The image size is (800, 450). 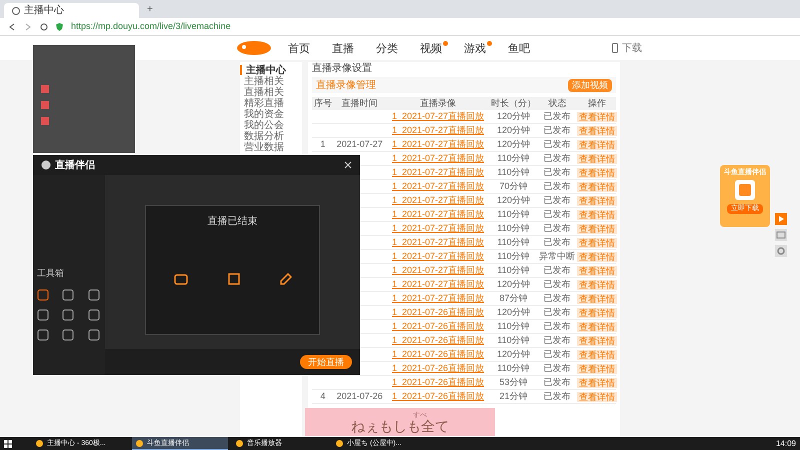 What do you see at coordinates (271, 92) in the screenshot?
I see `sidebar-item: 直播相关` at bounding box center [271, 92].